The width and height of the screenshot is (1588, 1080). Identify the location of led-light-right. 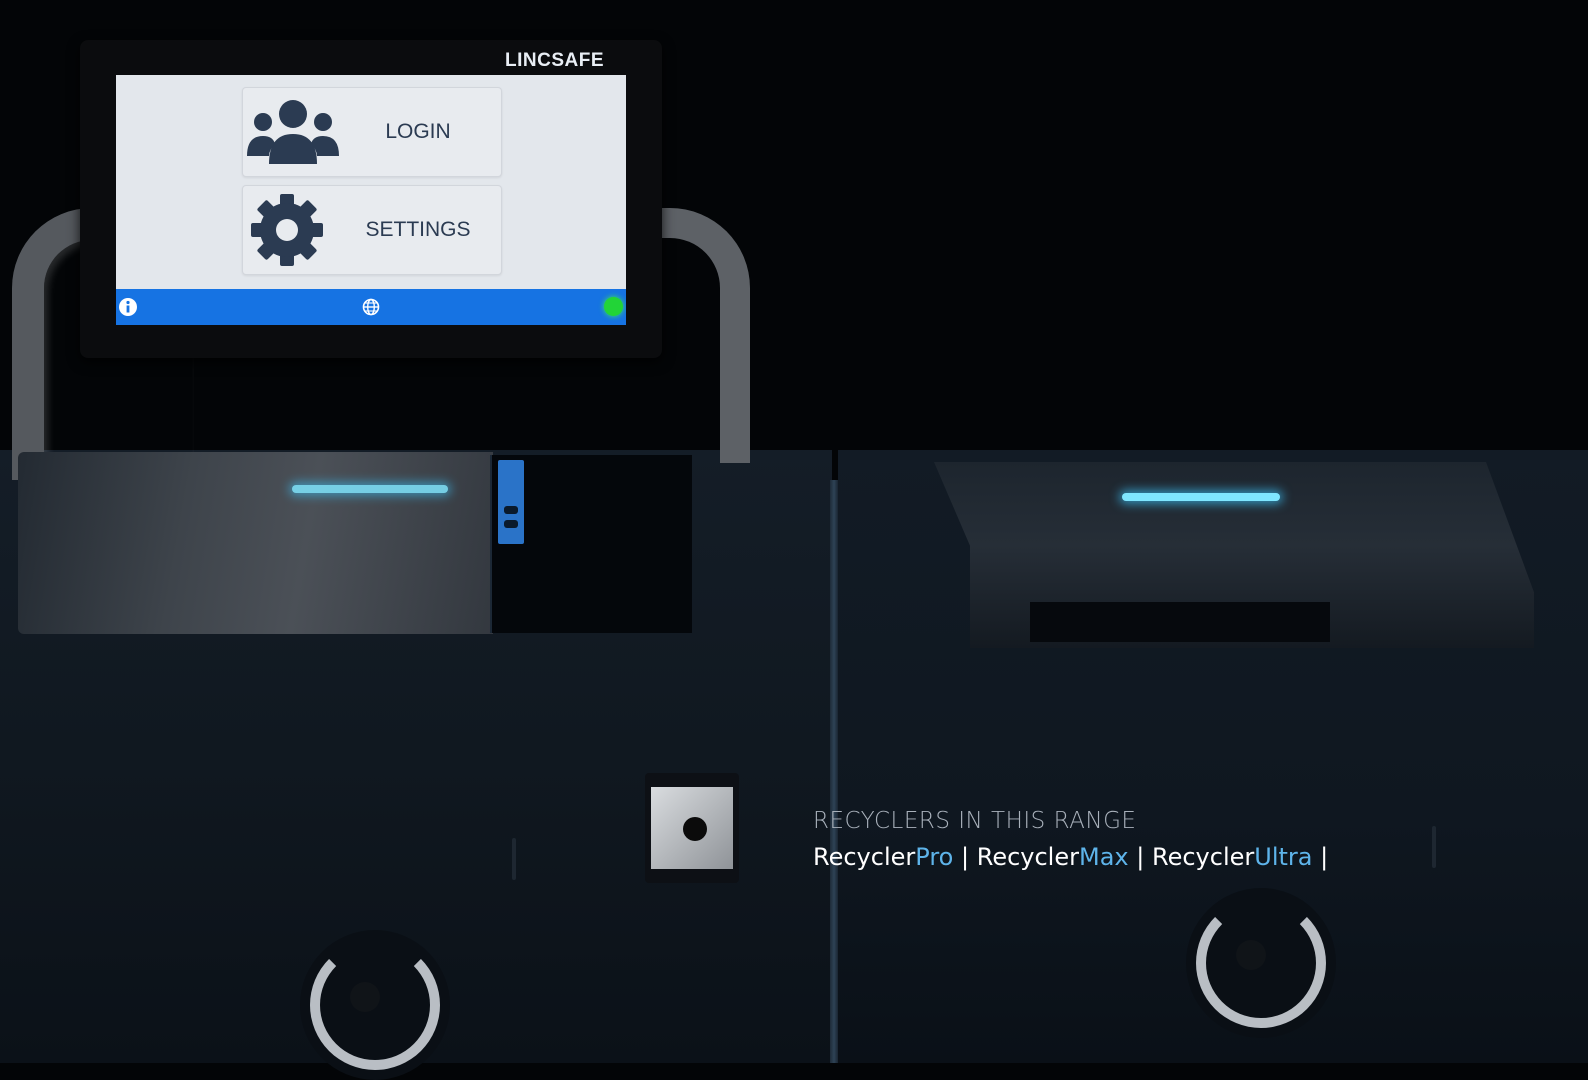
(1201, 497).